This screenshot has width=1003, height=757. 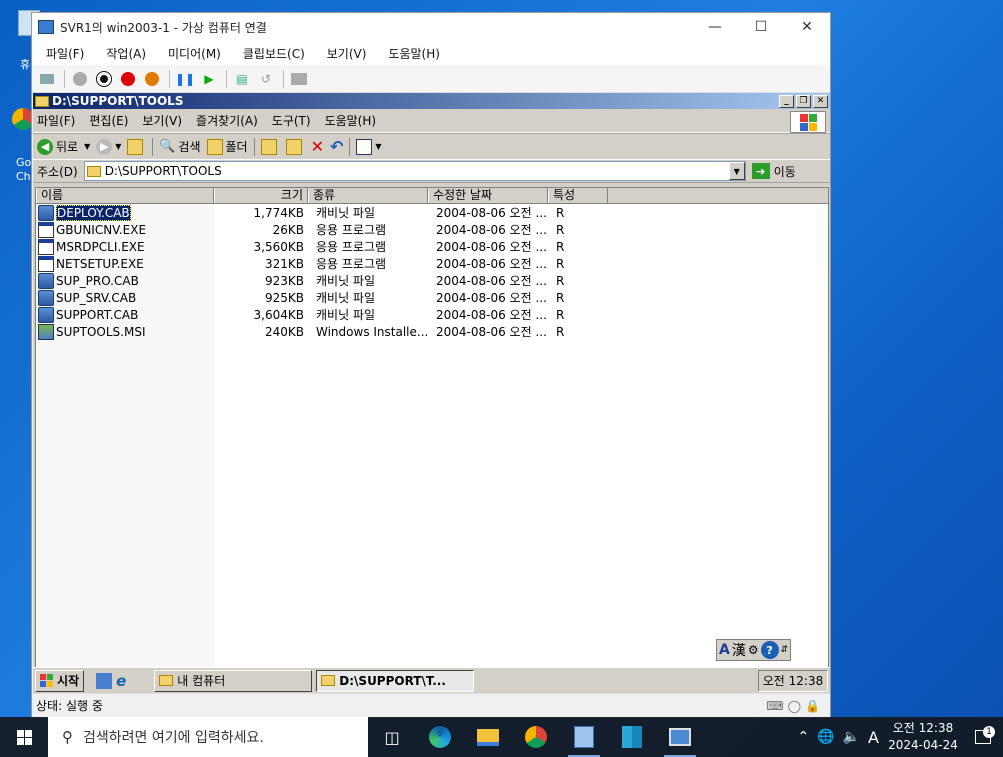 I want to click on file-explorer-app, so click(x=488, y=737).